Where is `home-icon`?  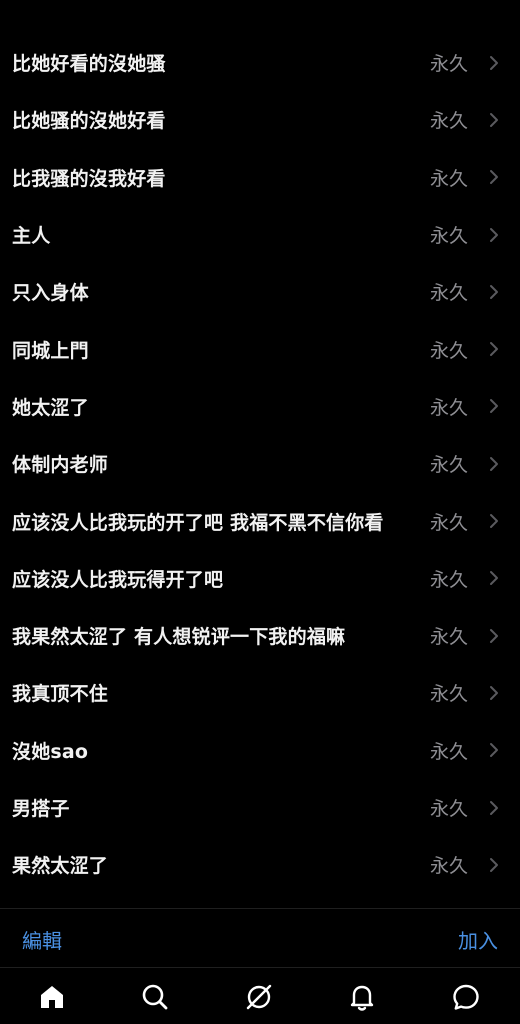
home-icon is located at coordinates (52, 997).